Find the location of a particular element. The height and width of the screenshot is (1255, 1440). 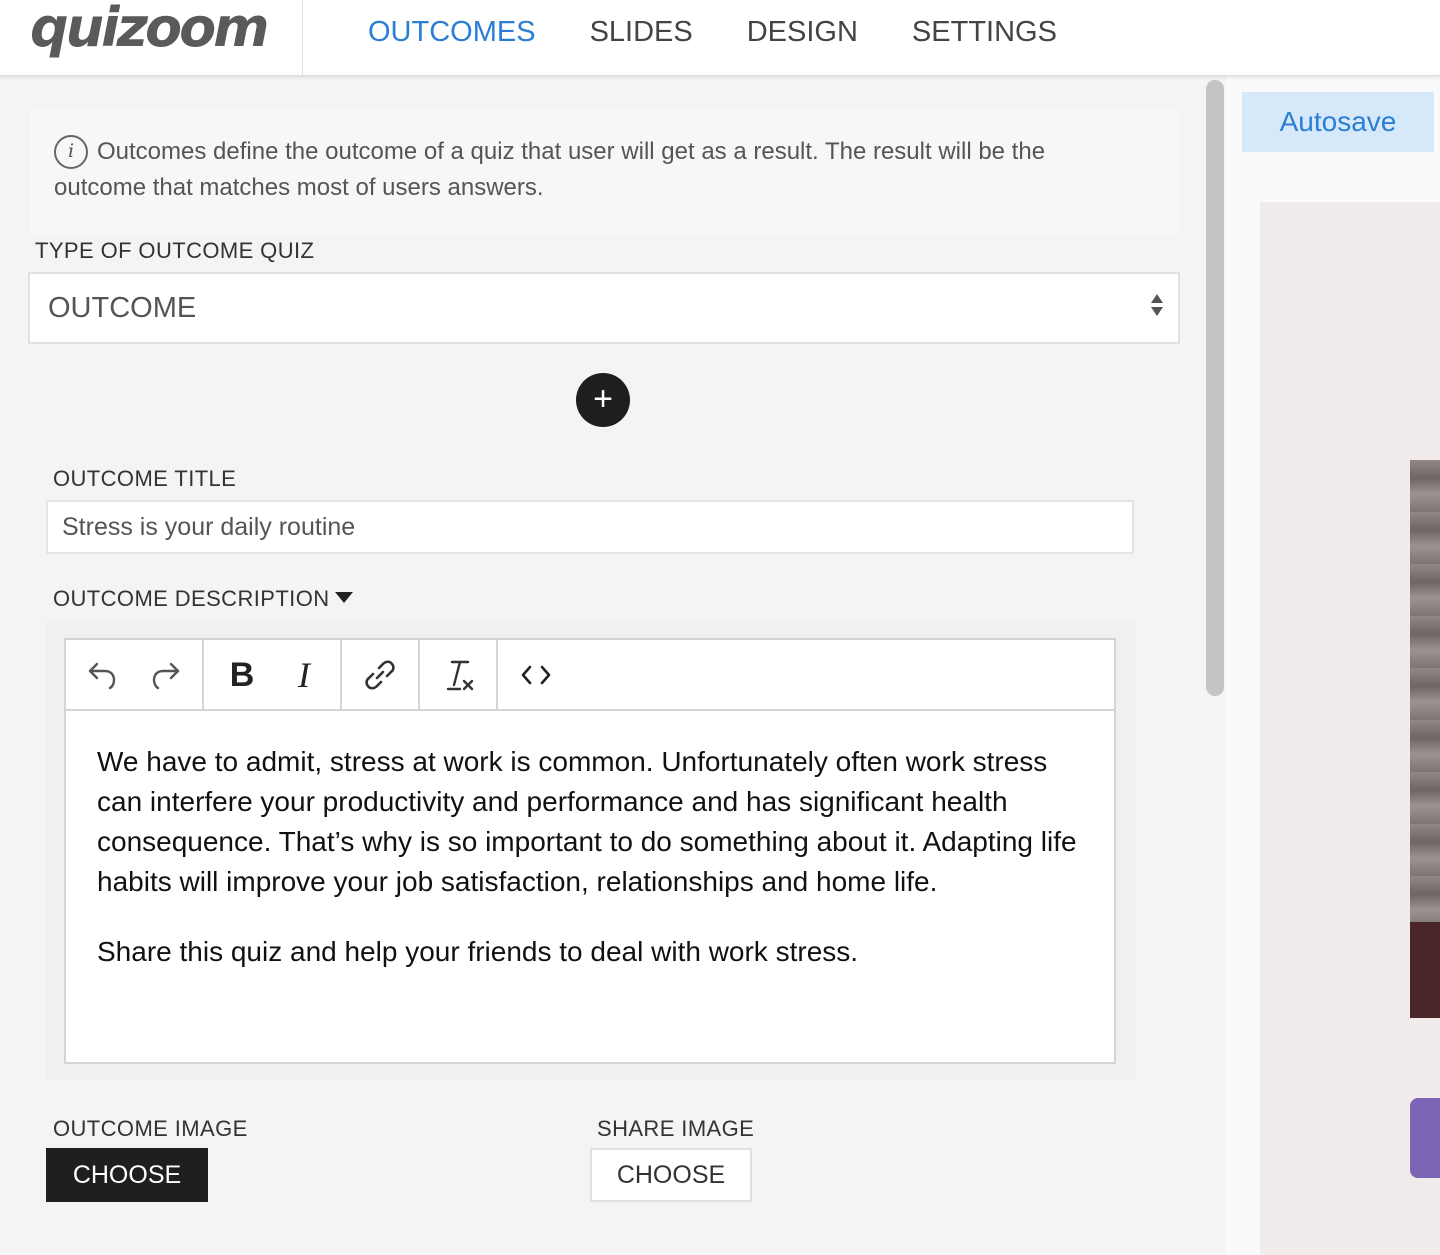

outcome-title-label: OUTCOME TITLE is located at coordinates (145, 478).